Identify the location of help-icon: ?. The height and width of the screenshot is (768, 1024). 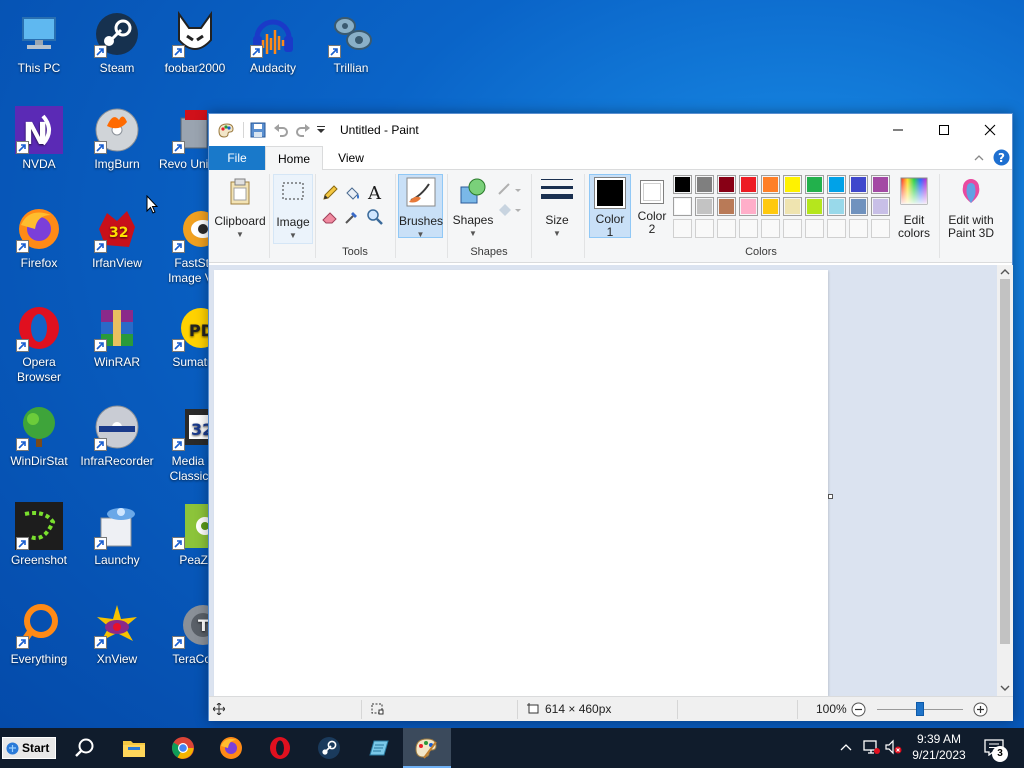
(1001, 157).